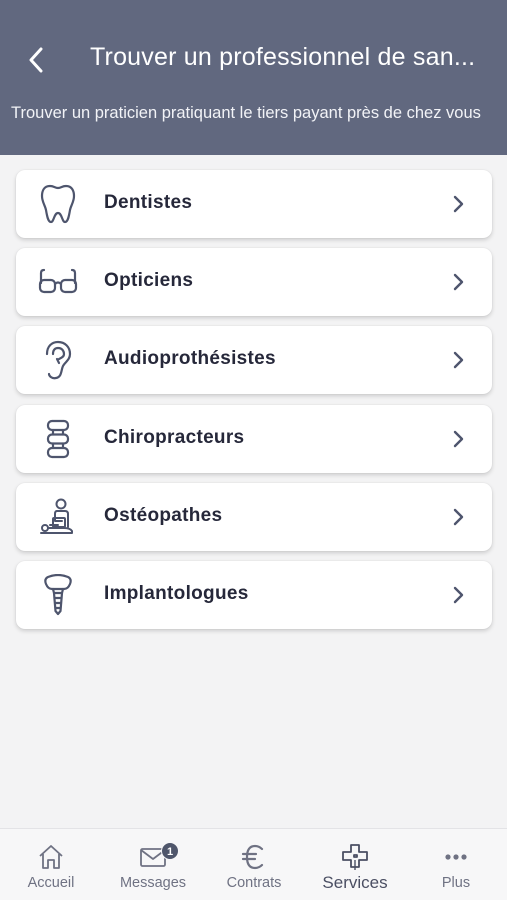 This screenshot has height=900, width=507. I want to click on tooth-icon, so click(58, 204).